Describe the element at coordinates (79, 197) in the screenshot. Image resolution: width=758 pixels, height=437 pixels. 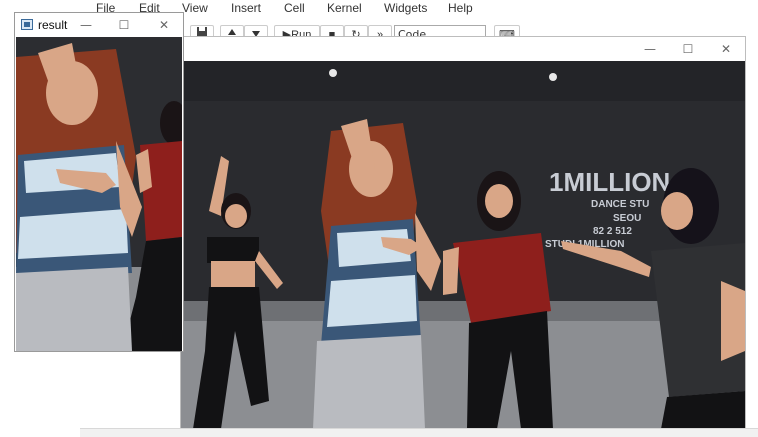
I see `main-dancer-closeup` at that location.